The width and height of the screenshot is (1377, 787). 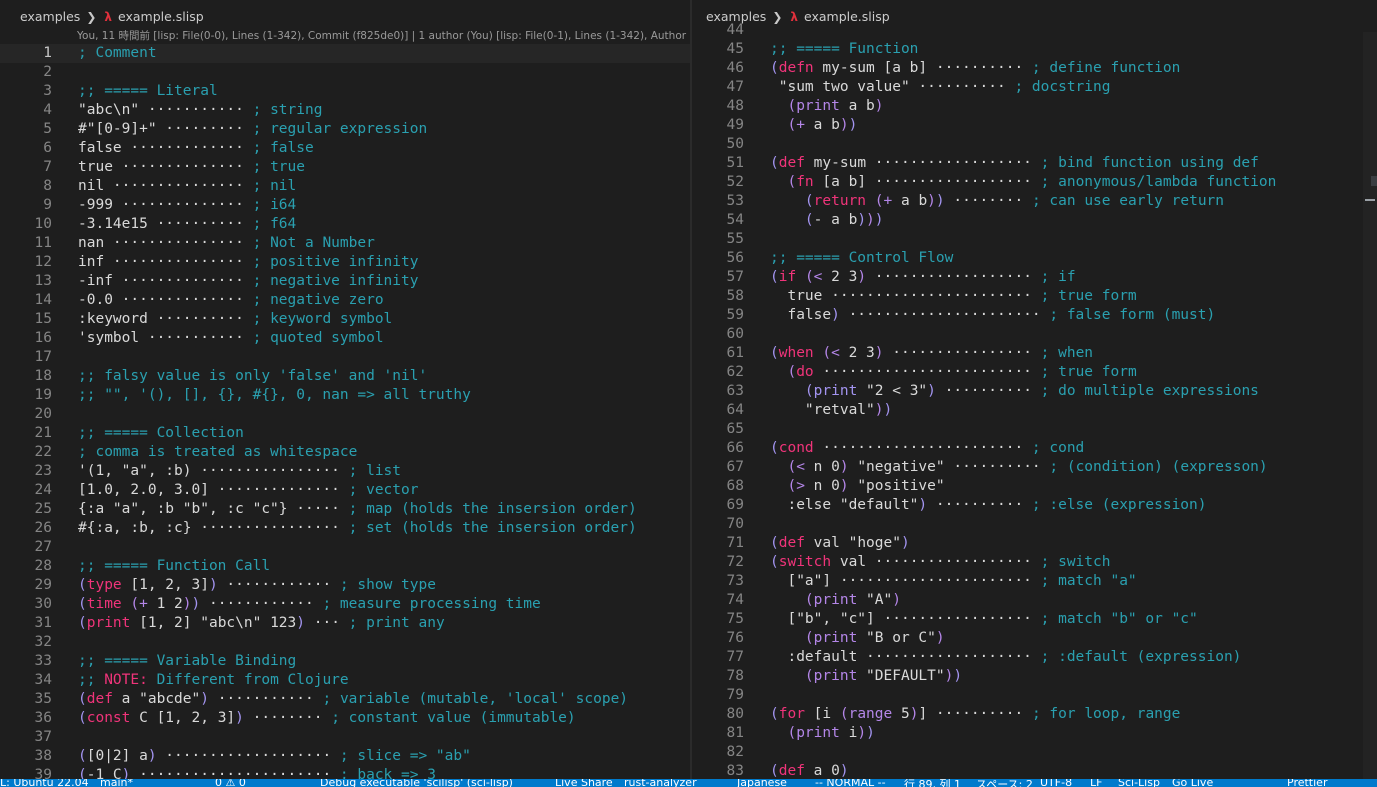 I want to click on scrollbar-thumb, so click(x=1374, y=181).